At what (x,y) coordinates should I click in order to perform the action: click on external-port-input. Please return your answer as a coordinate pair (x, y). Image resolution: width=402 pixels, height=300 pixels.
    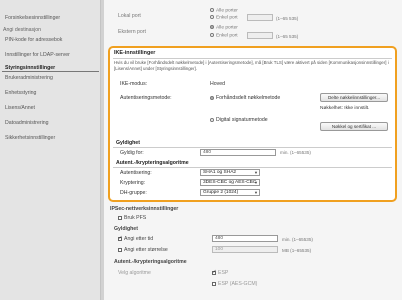
    Looking at the image, I should click on (260, 35).